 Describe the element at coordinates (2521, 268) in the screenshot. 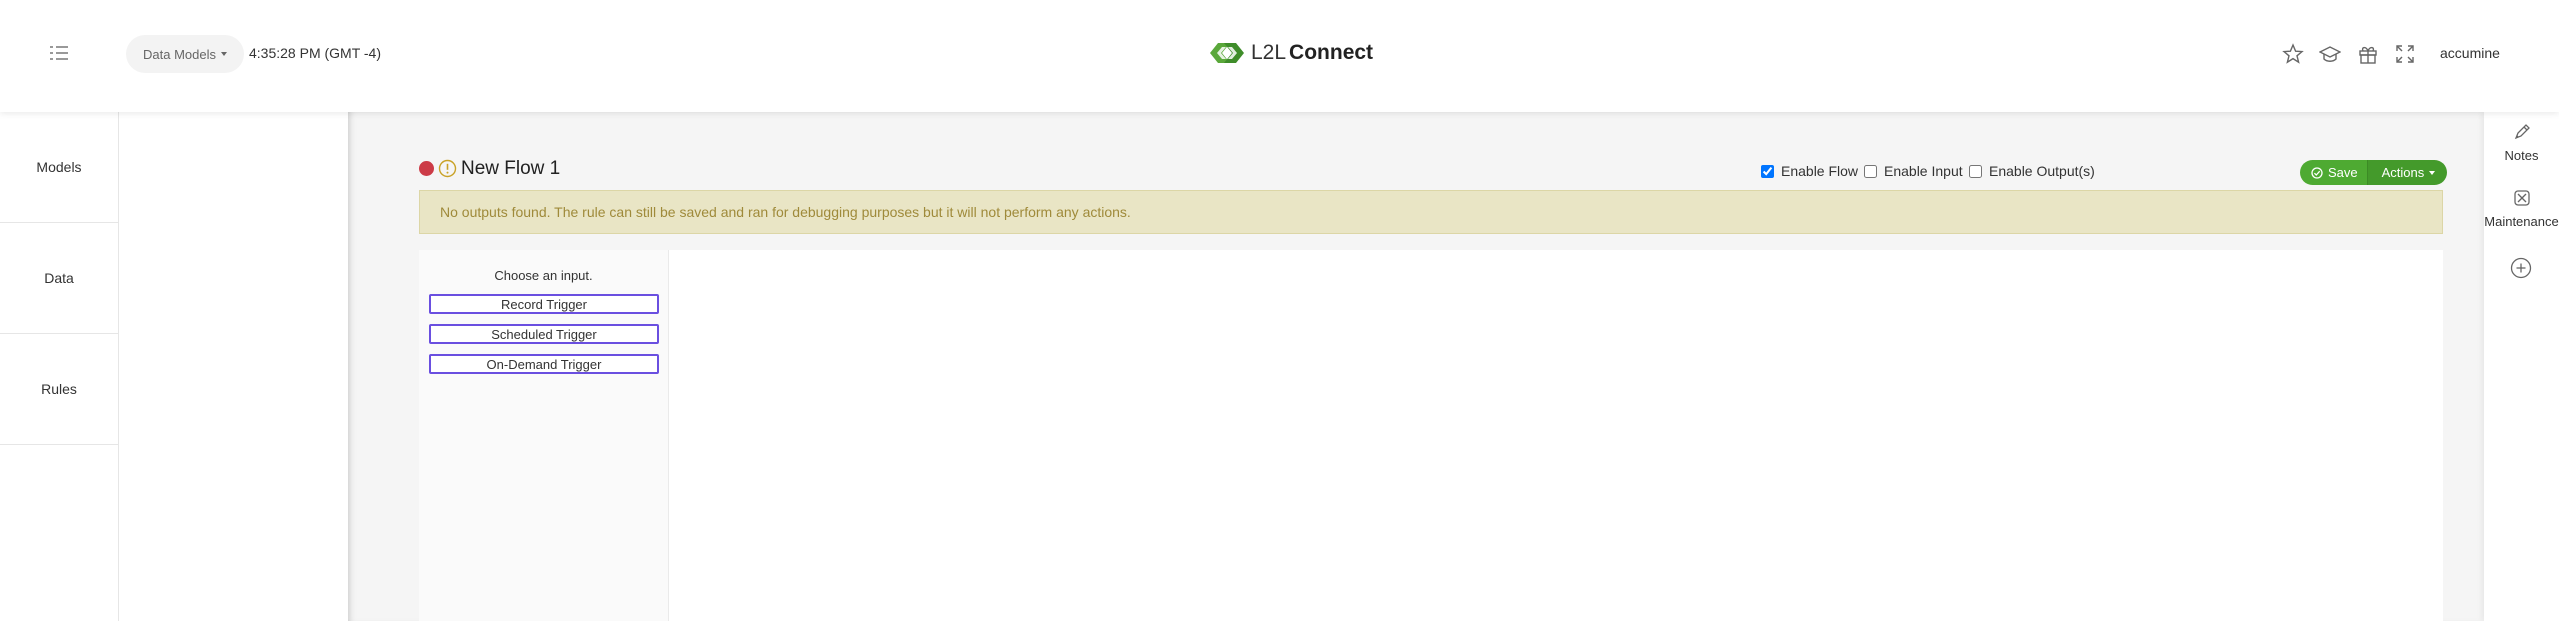

I see `add-icon` at that location.